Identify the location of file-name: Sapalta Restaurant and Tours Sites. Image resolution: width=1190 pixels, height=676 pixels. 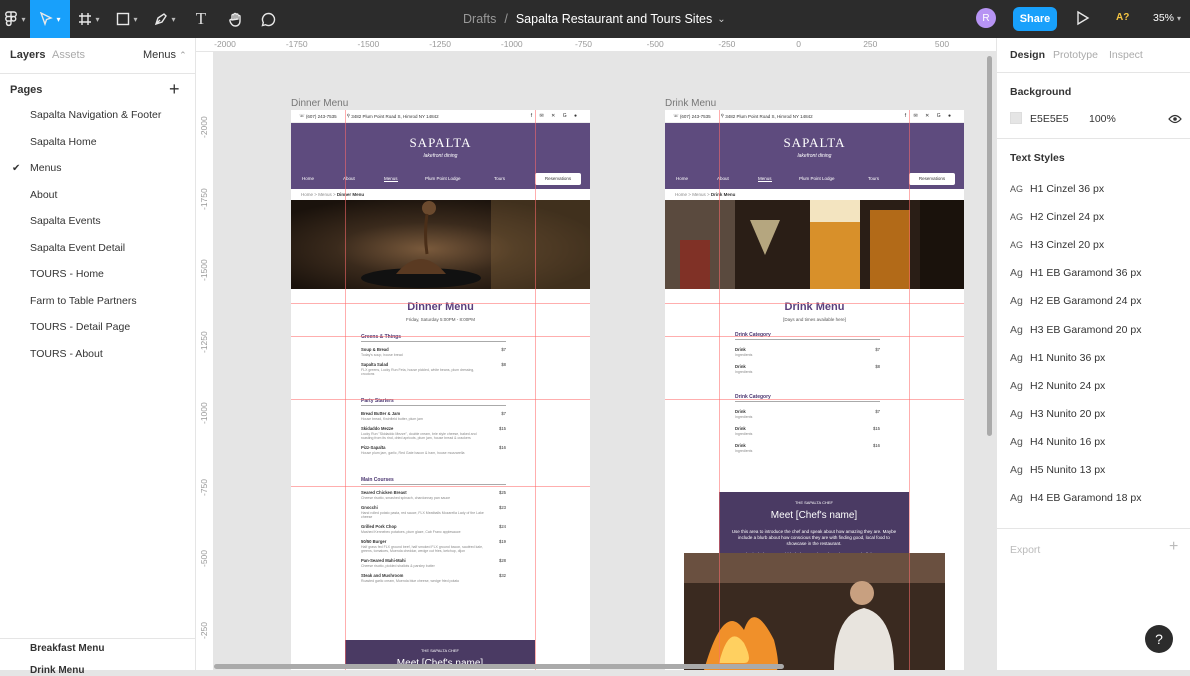
(614, 19).